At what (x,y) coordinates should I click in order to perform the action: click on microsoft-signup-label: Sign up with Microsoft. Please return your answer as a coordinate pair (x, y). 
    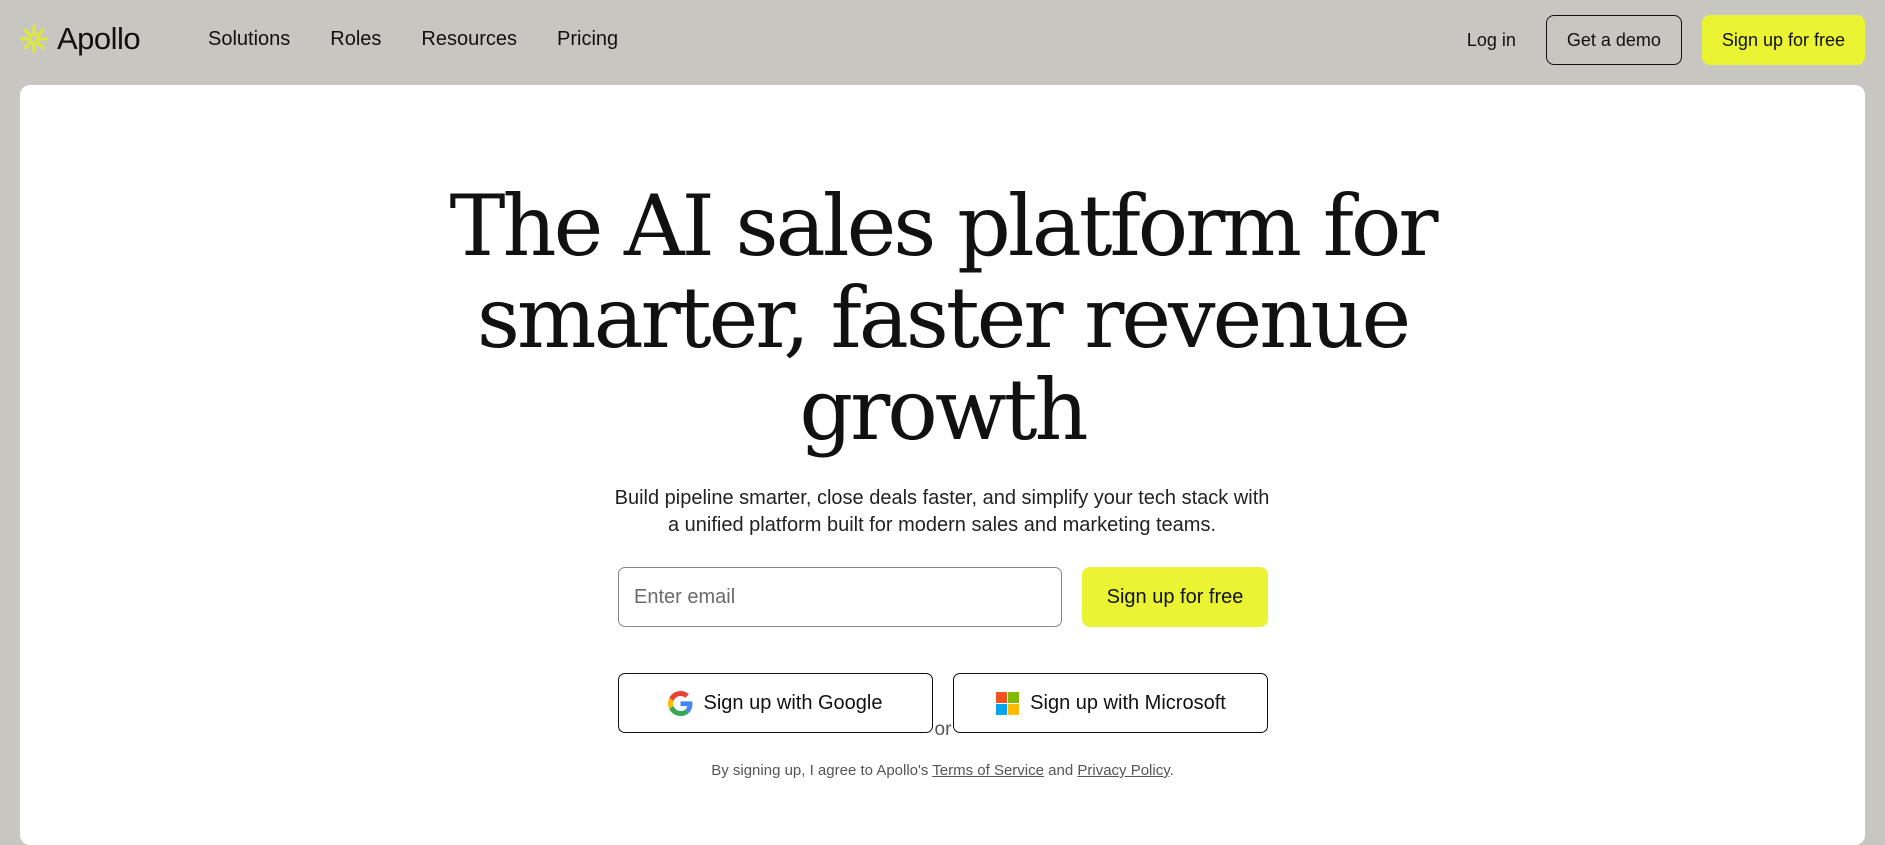
    Looking at the image, I should click on (1128, 702).